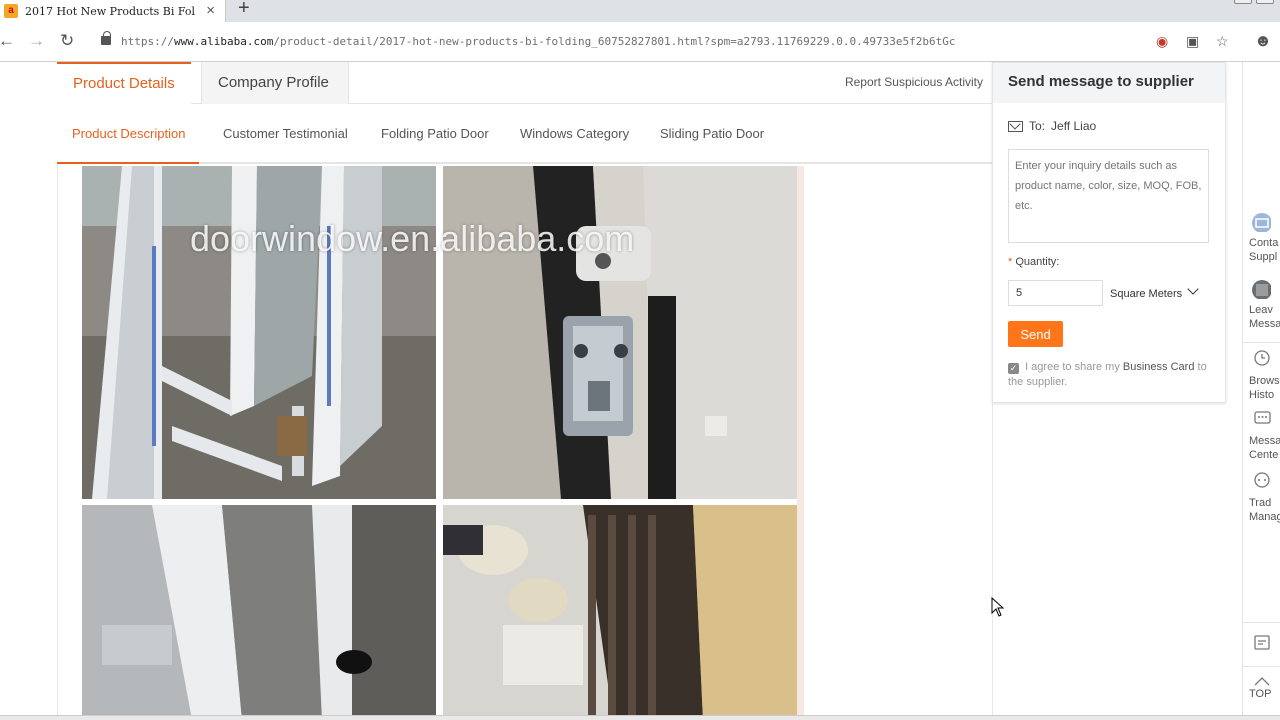  Describe the element at coordinates (106, 38) in the screenshot. I see `lock-icon` at that location.